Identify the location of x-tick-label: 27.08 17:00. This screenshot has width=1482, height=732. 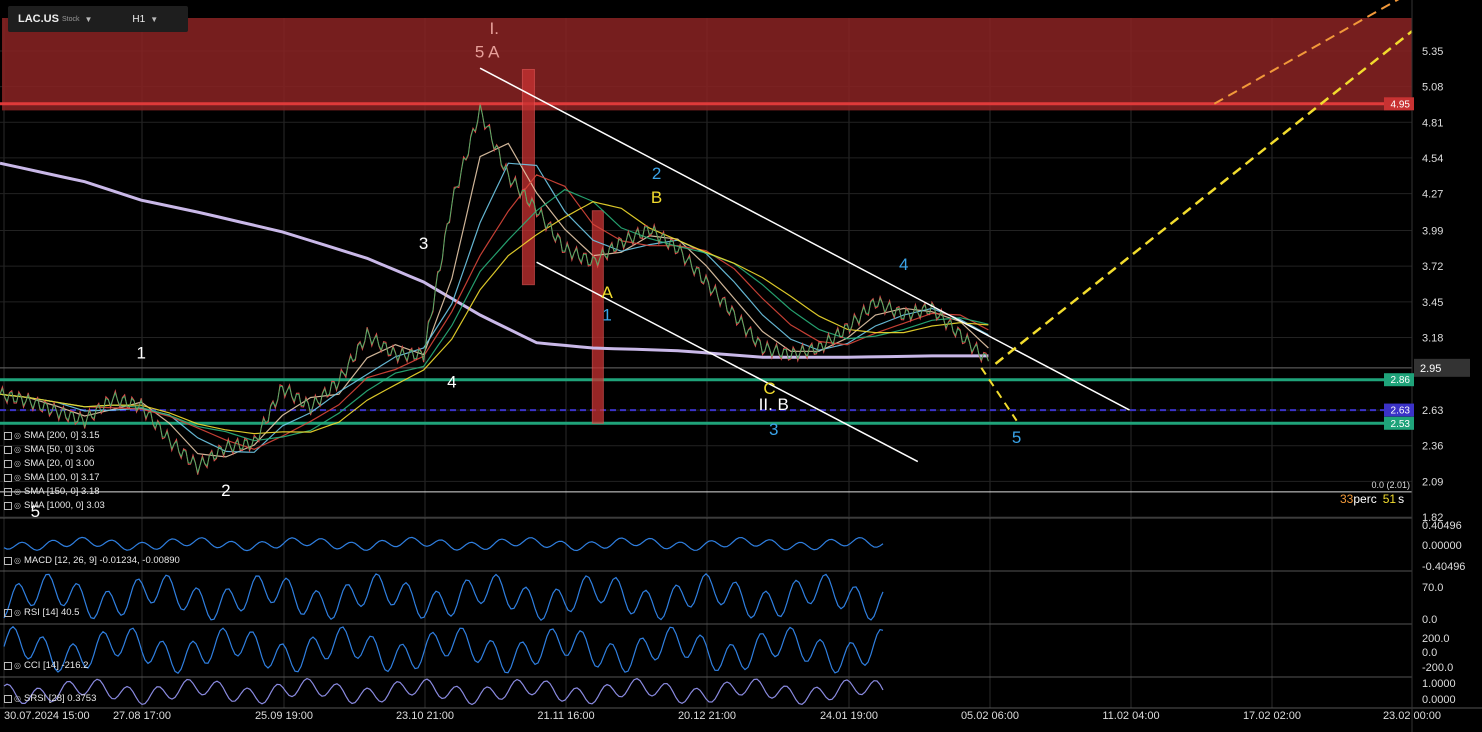
(142, 716).